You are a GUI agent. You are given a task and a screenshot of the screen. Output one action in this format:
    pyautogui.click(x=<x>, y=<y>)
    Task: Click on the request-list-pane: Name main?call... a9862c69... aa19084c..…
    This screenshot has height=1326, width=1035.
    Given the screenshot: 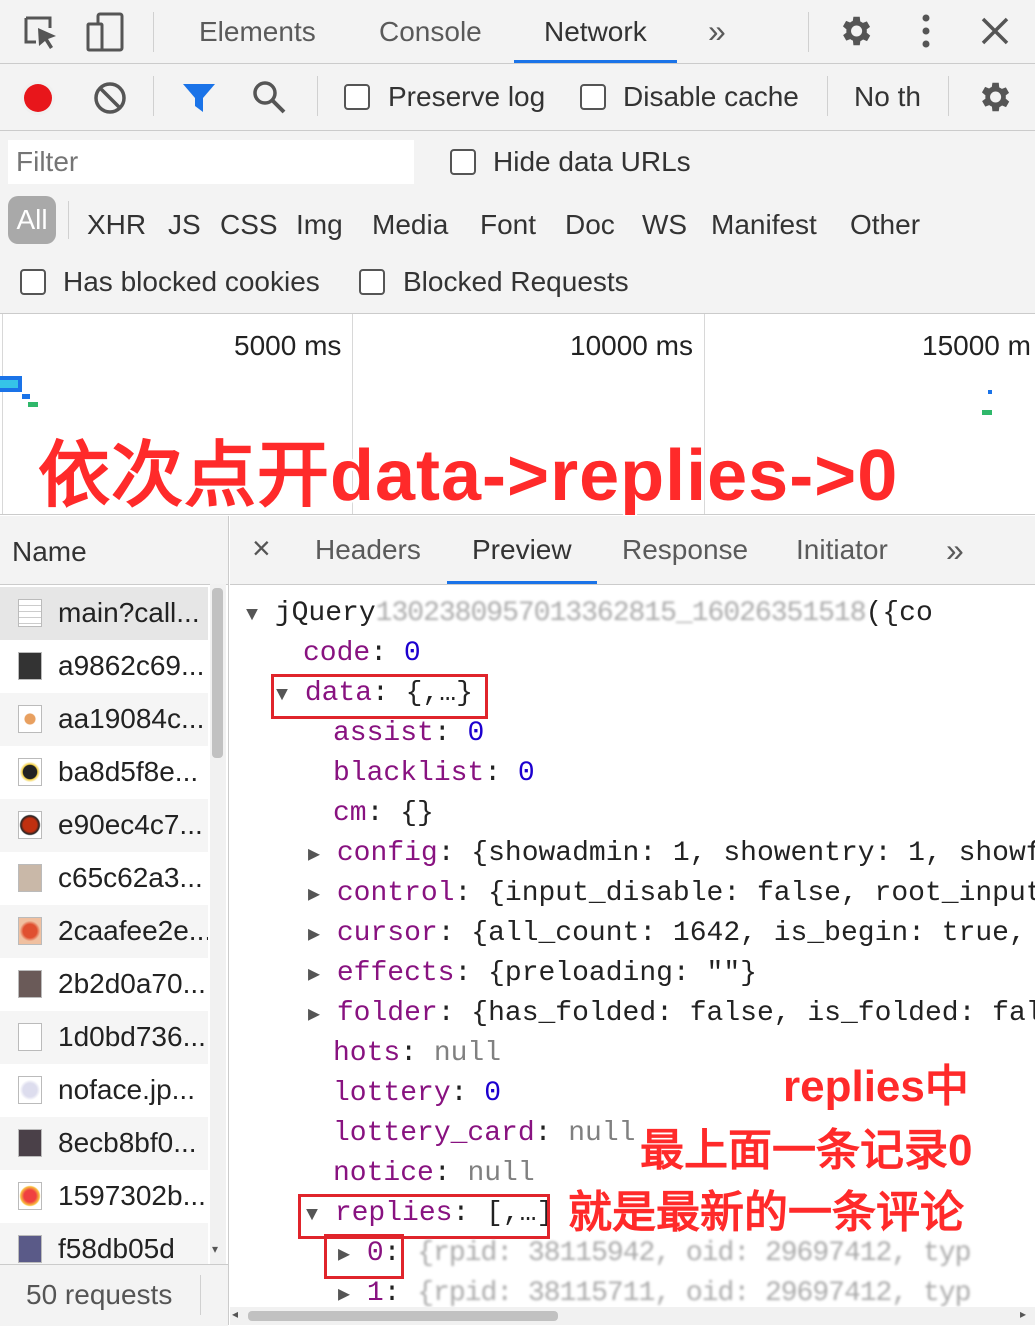 What is the action you would take?
    pyautogui.click(x=114, y=921)
    